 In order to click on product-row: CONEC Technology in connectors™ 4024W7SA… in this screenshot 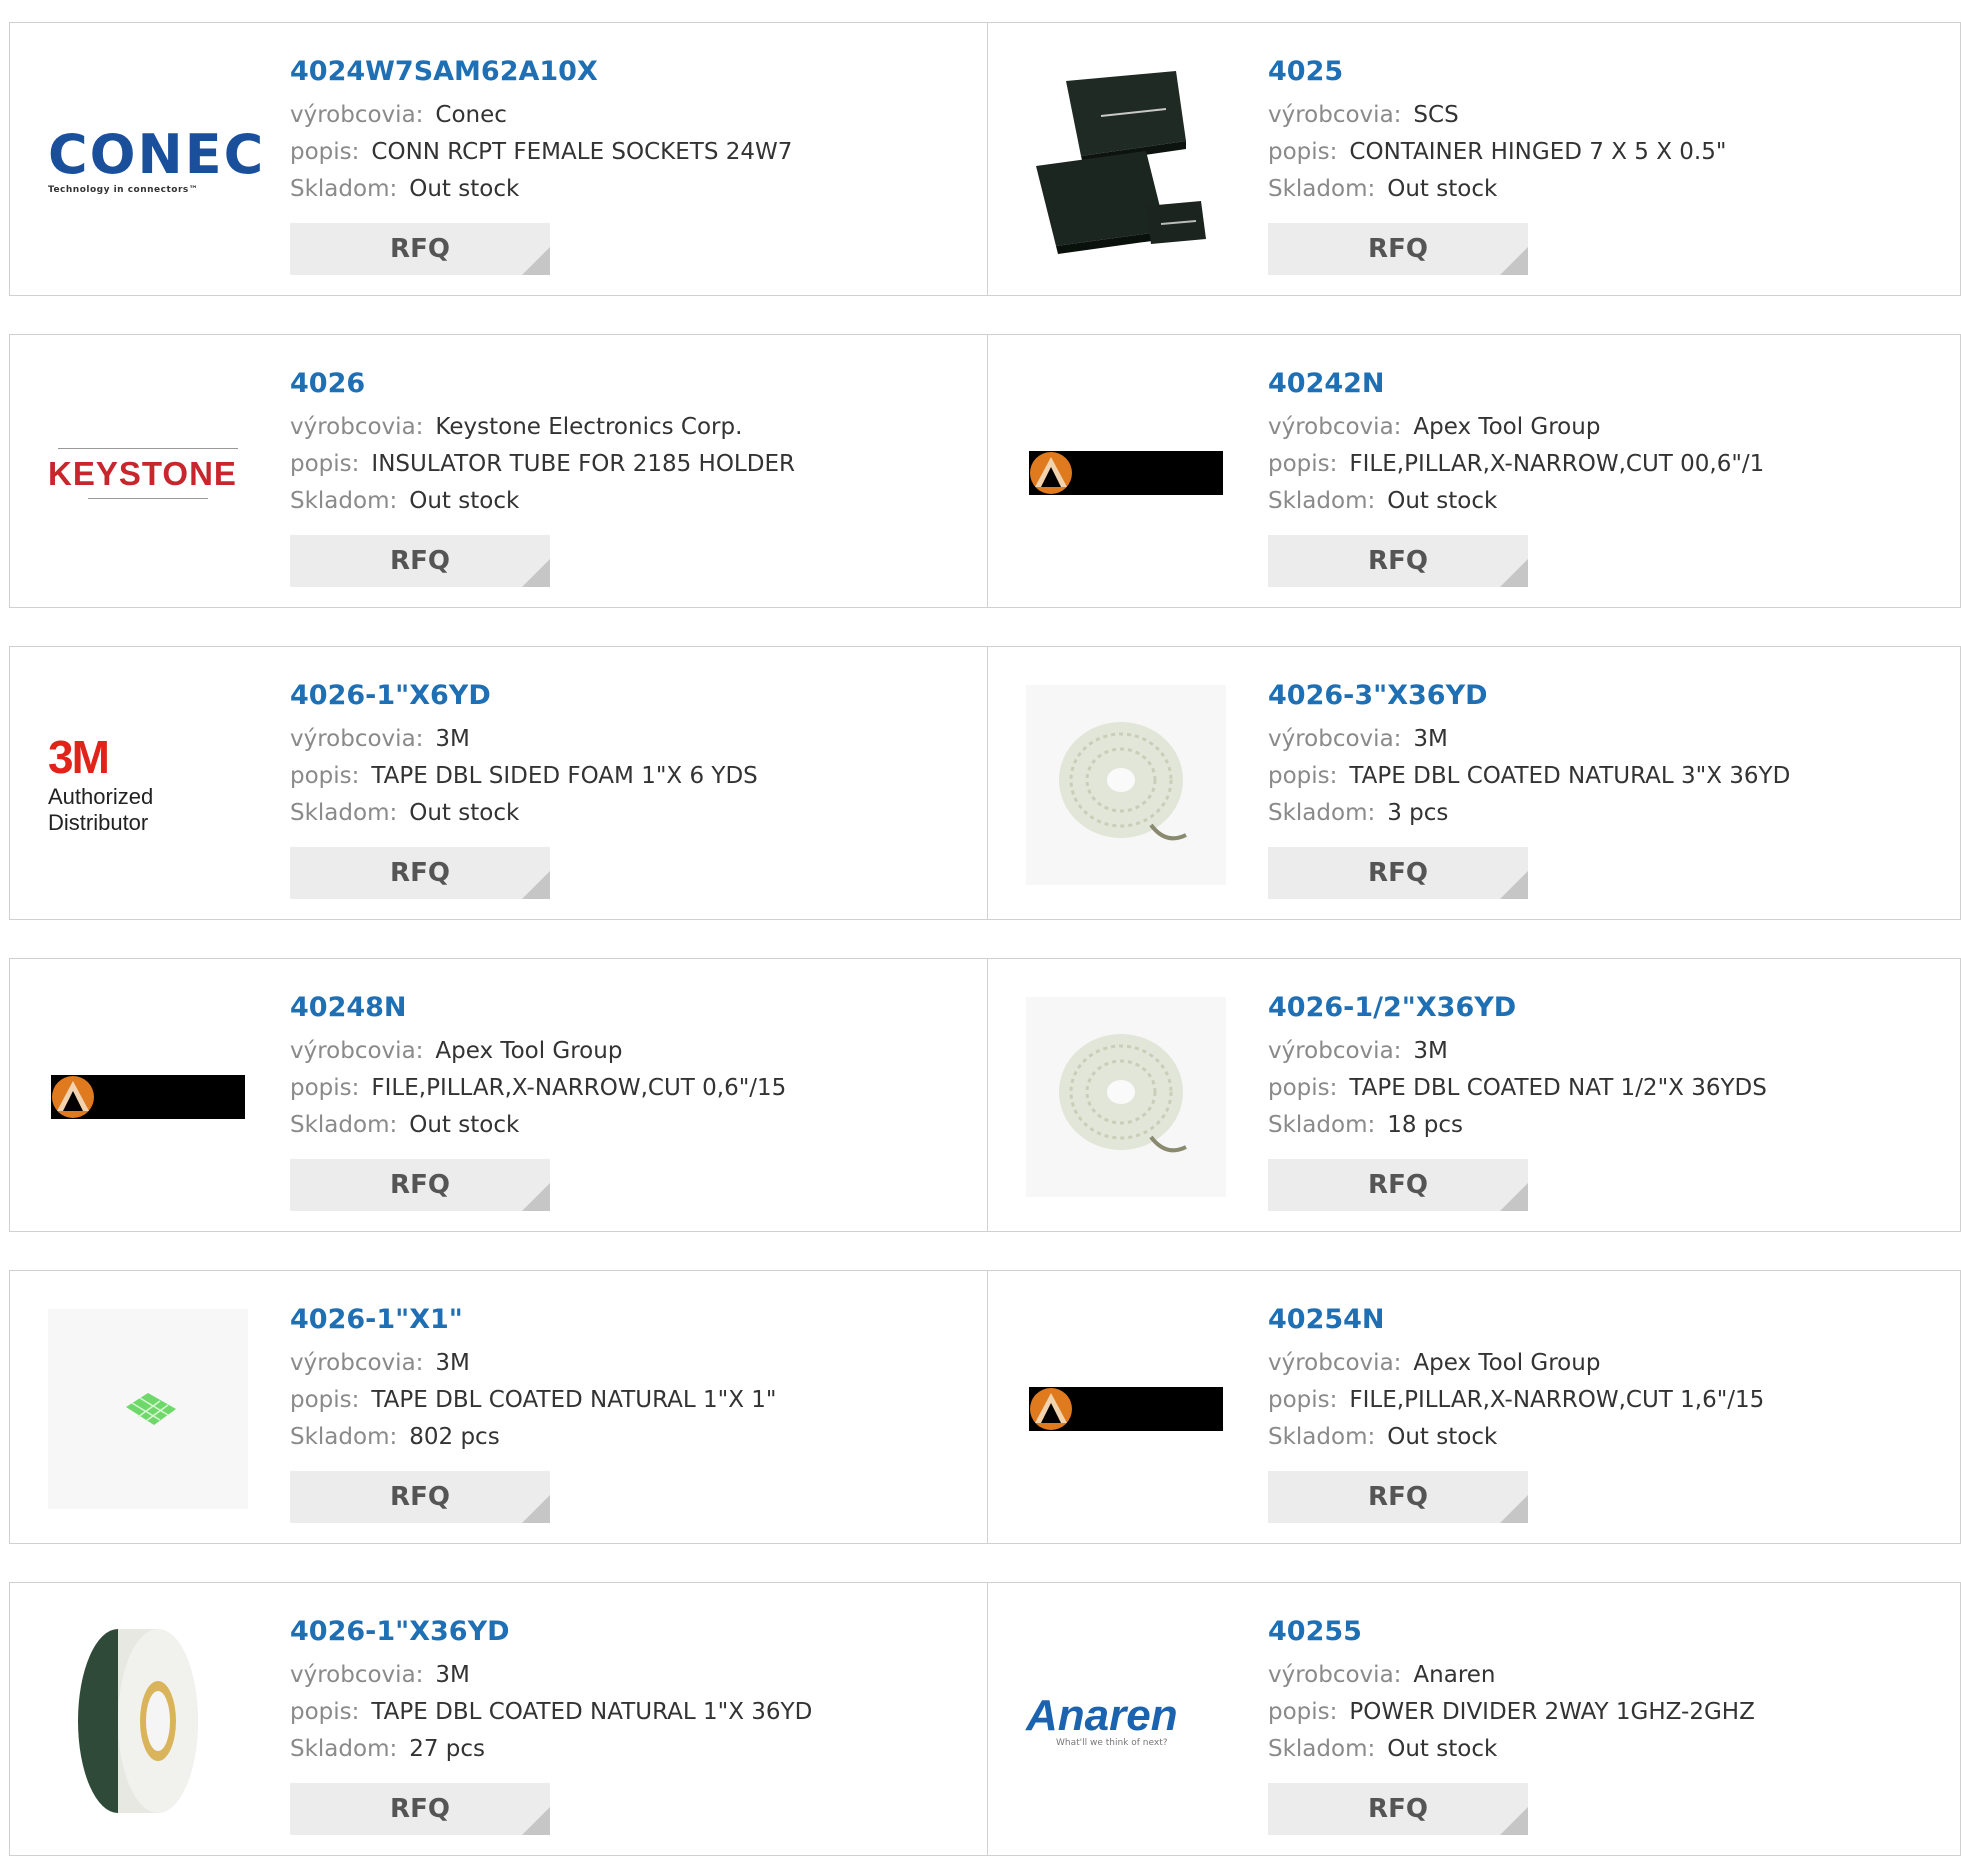, I will do `click(985, 159)`.